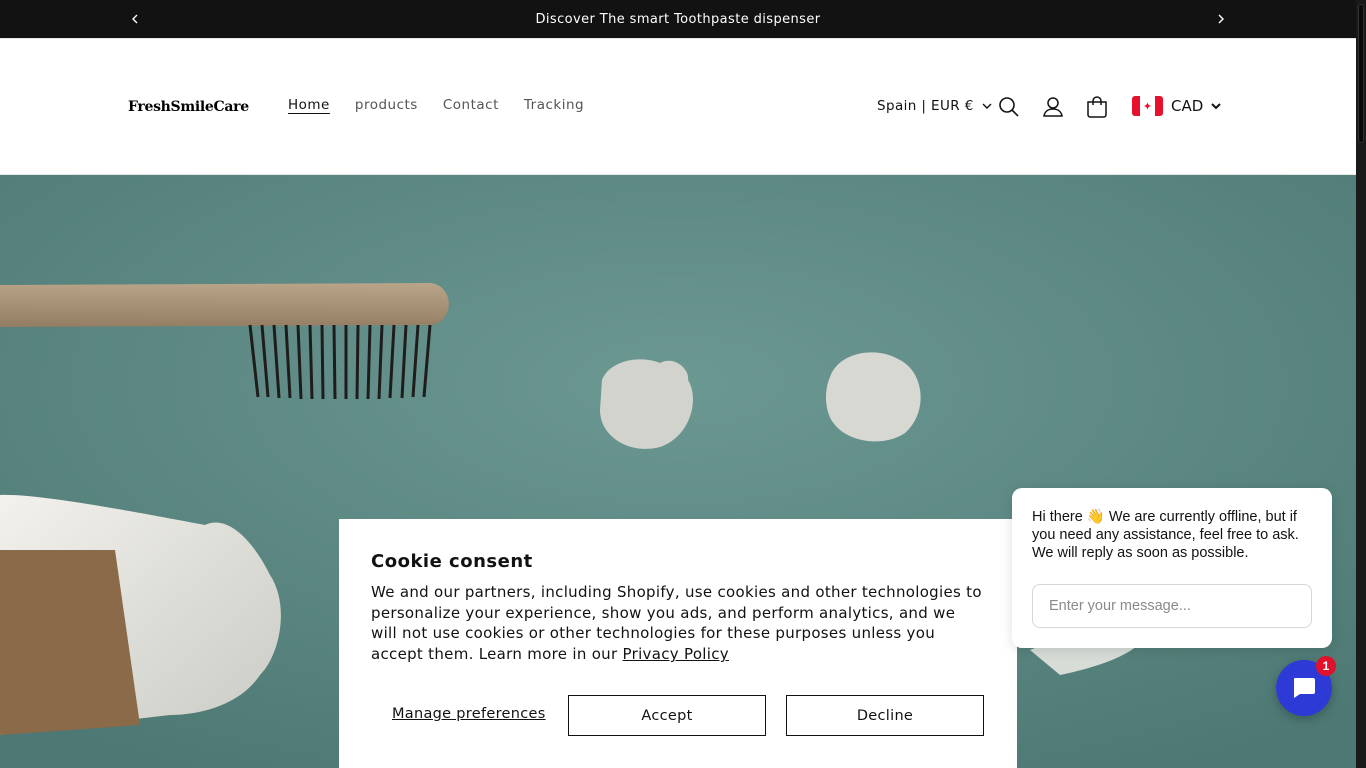 This screenshot has height=768, width=1366. What do you see at coordinates (1187, 106) in the screenshot?
I see `currency-code: CAD` at bounding box center [1187, 106].